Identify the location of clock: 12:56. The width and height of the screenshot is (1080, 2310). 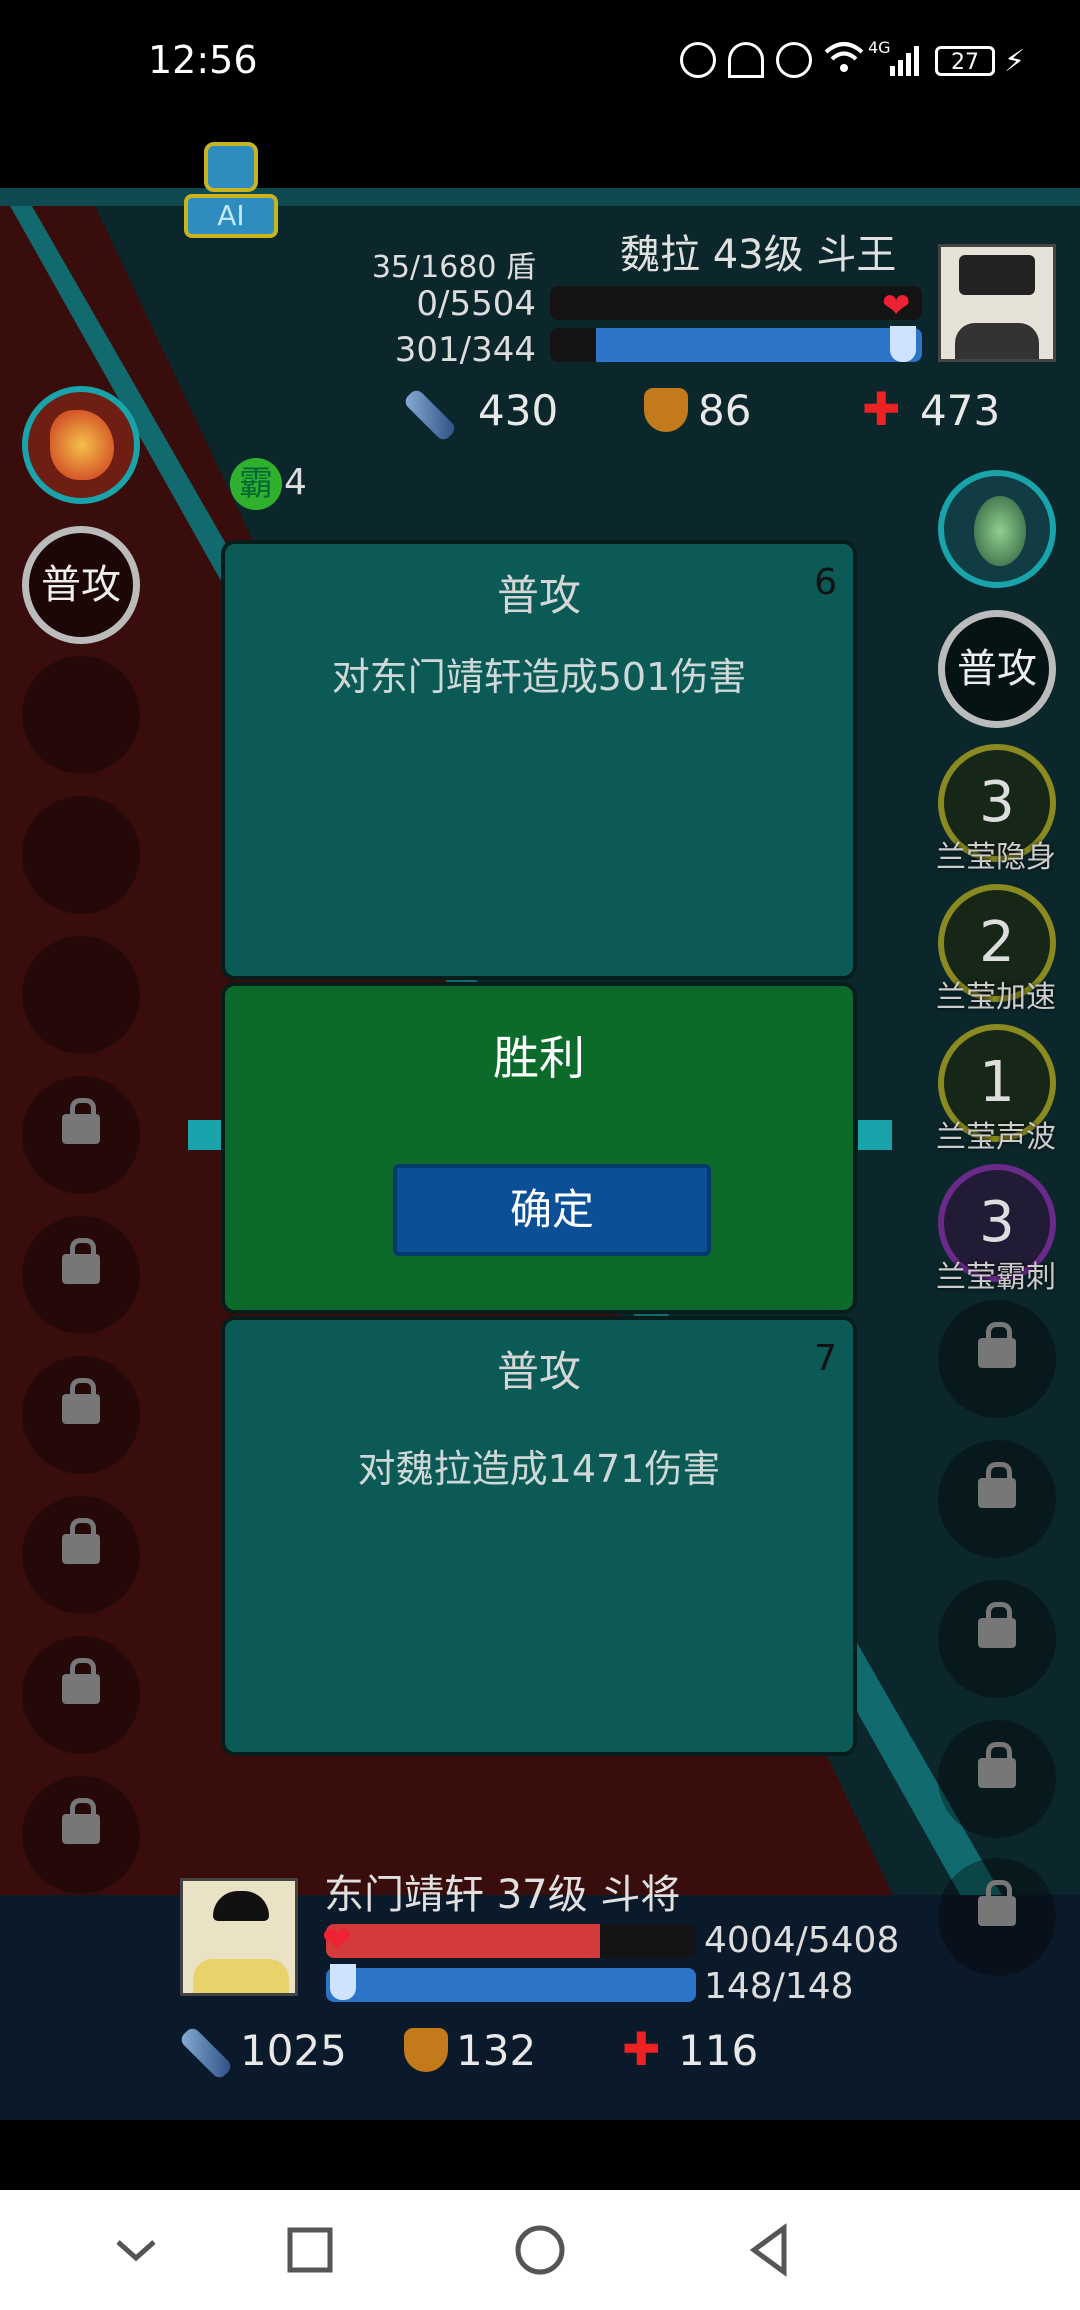
(203, 60).